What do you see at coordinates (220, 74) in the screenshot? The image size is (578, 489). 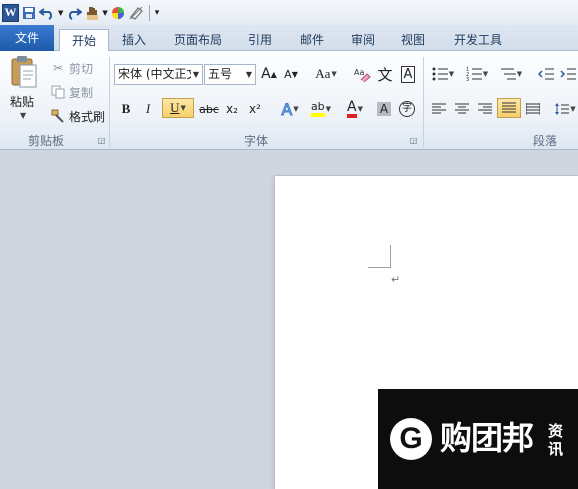 I see `font-size-value: 五号` at bounding box center [220, 74].